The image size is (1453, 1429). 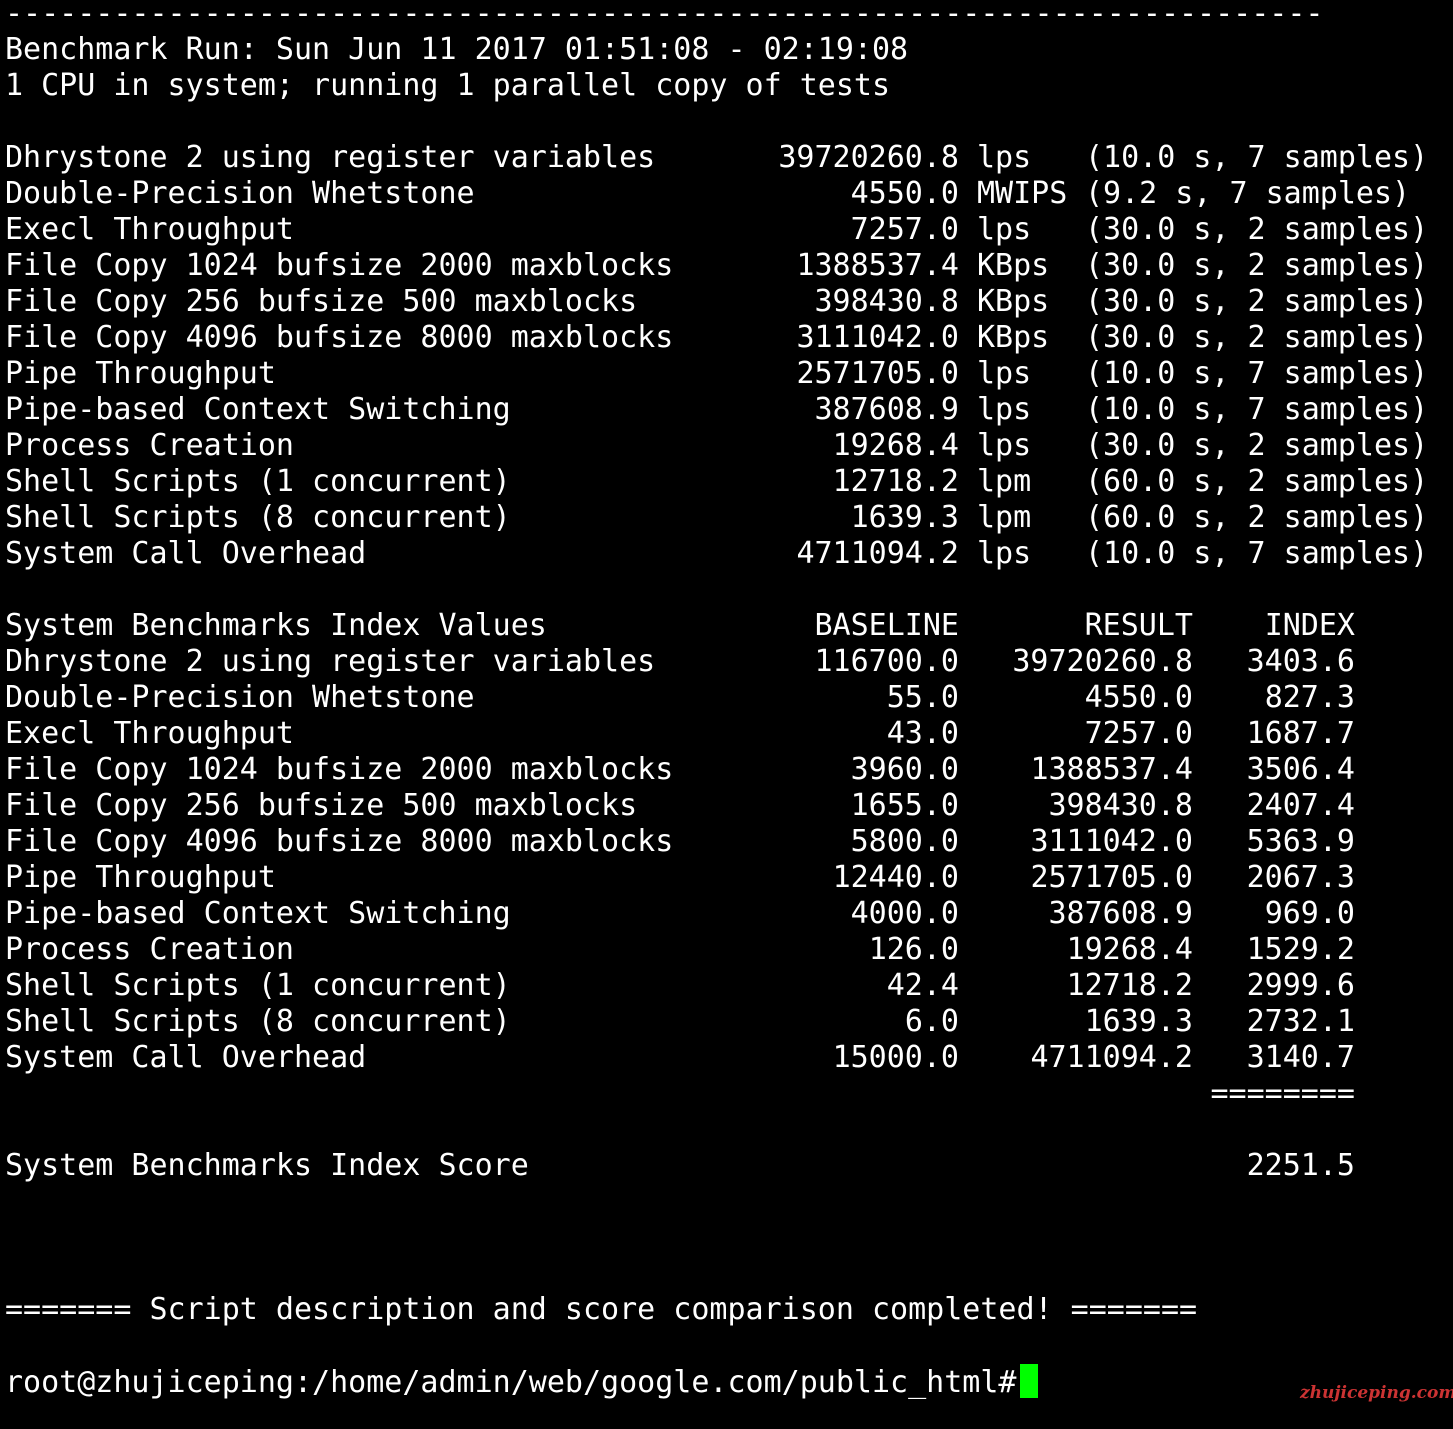 What do you see at coordinates (1300, 733) in the screenshot?
I see `index-row-index: 1687.7` at bounding box center [1300, 733].